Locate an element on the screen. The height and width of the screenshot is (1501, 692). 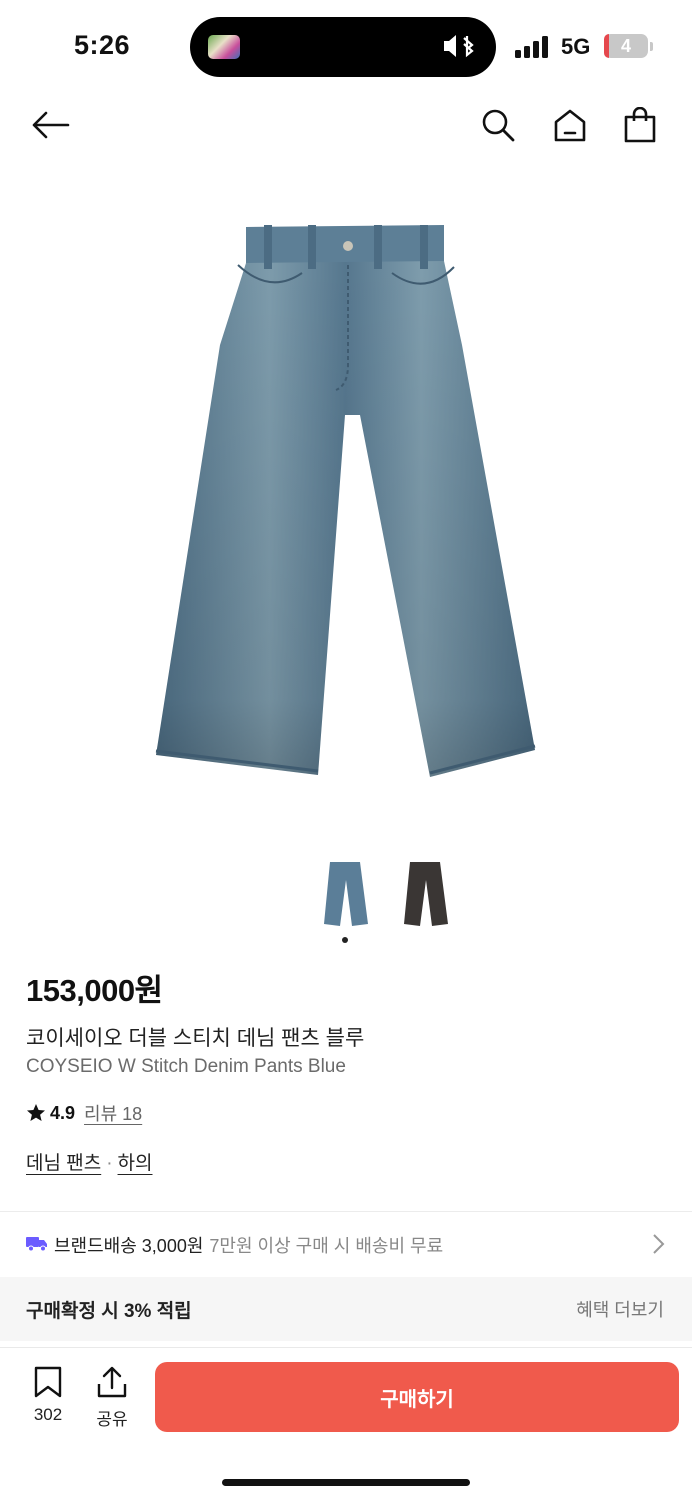
shipping-fee: 브랜드배송 3,000원 is located at coordinates (129, 1246).